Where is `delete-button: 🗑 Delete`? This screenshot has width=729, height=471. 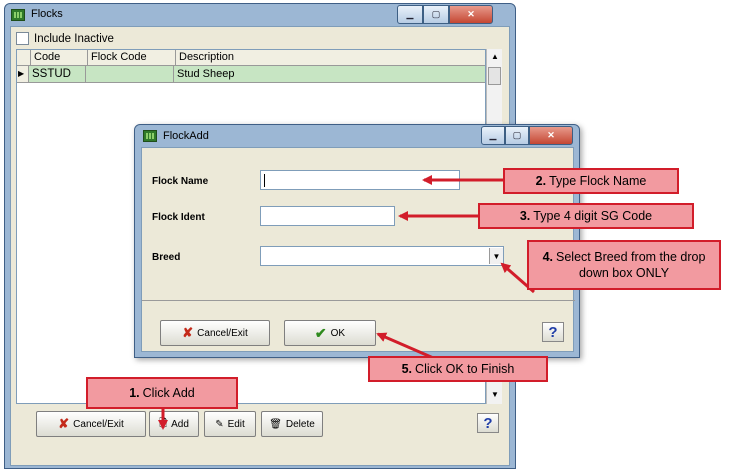 delete-button: 🗑 Delete is located at coordinates (292, 424).